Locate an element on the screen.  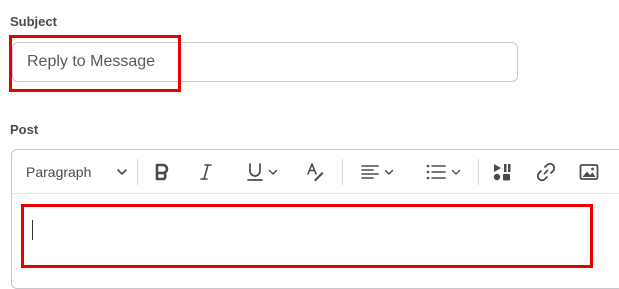
text-style-icon is located at coordinates (315, 172).